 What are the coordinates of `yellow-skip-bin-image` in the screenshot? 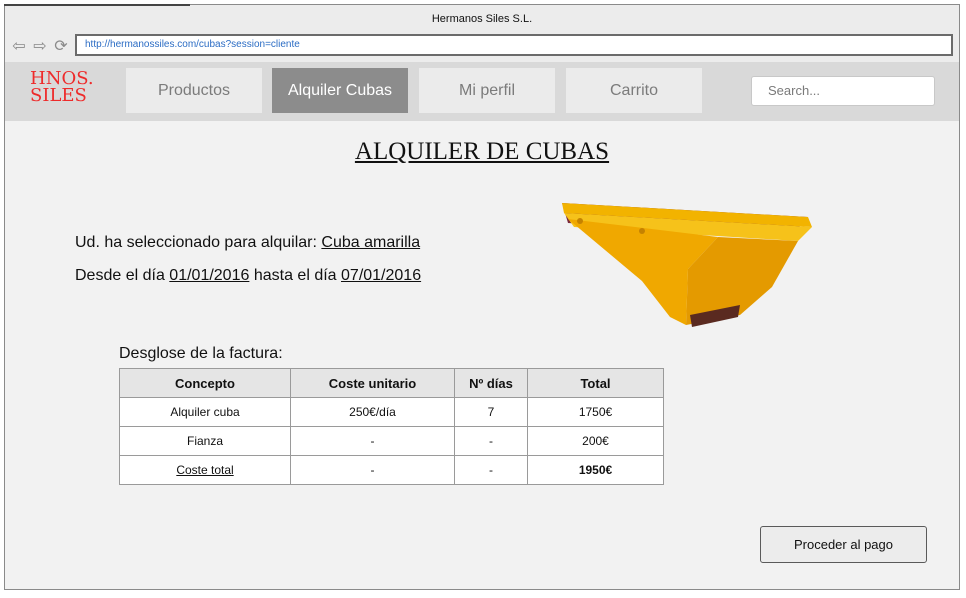 It's located at (687, 265).